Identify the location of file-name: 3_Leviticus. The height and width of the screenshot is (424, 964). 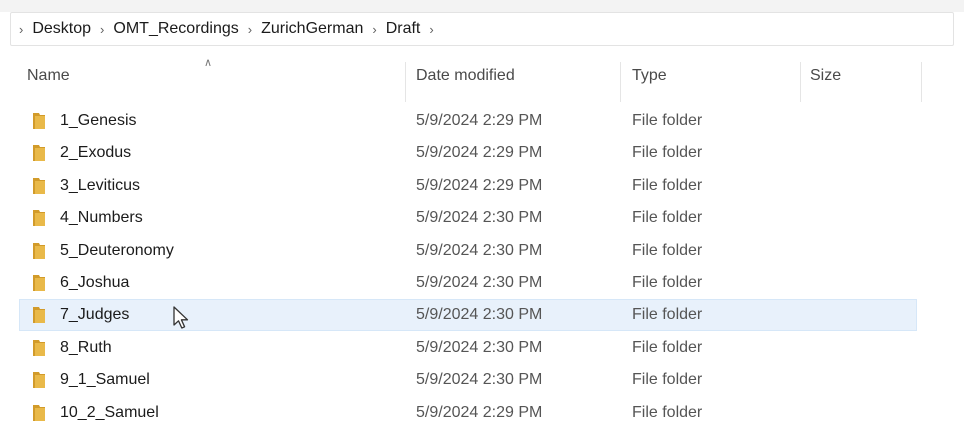
(100, 185).